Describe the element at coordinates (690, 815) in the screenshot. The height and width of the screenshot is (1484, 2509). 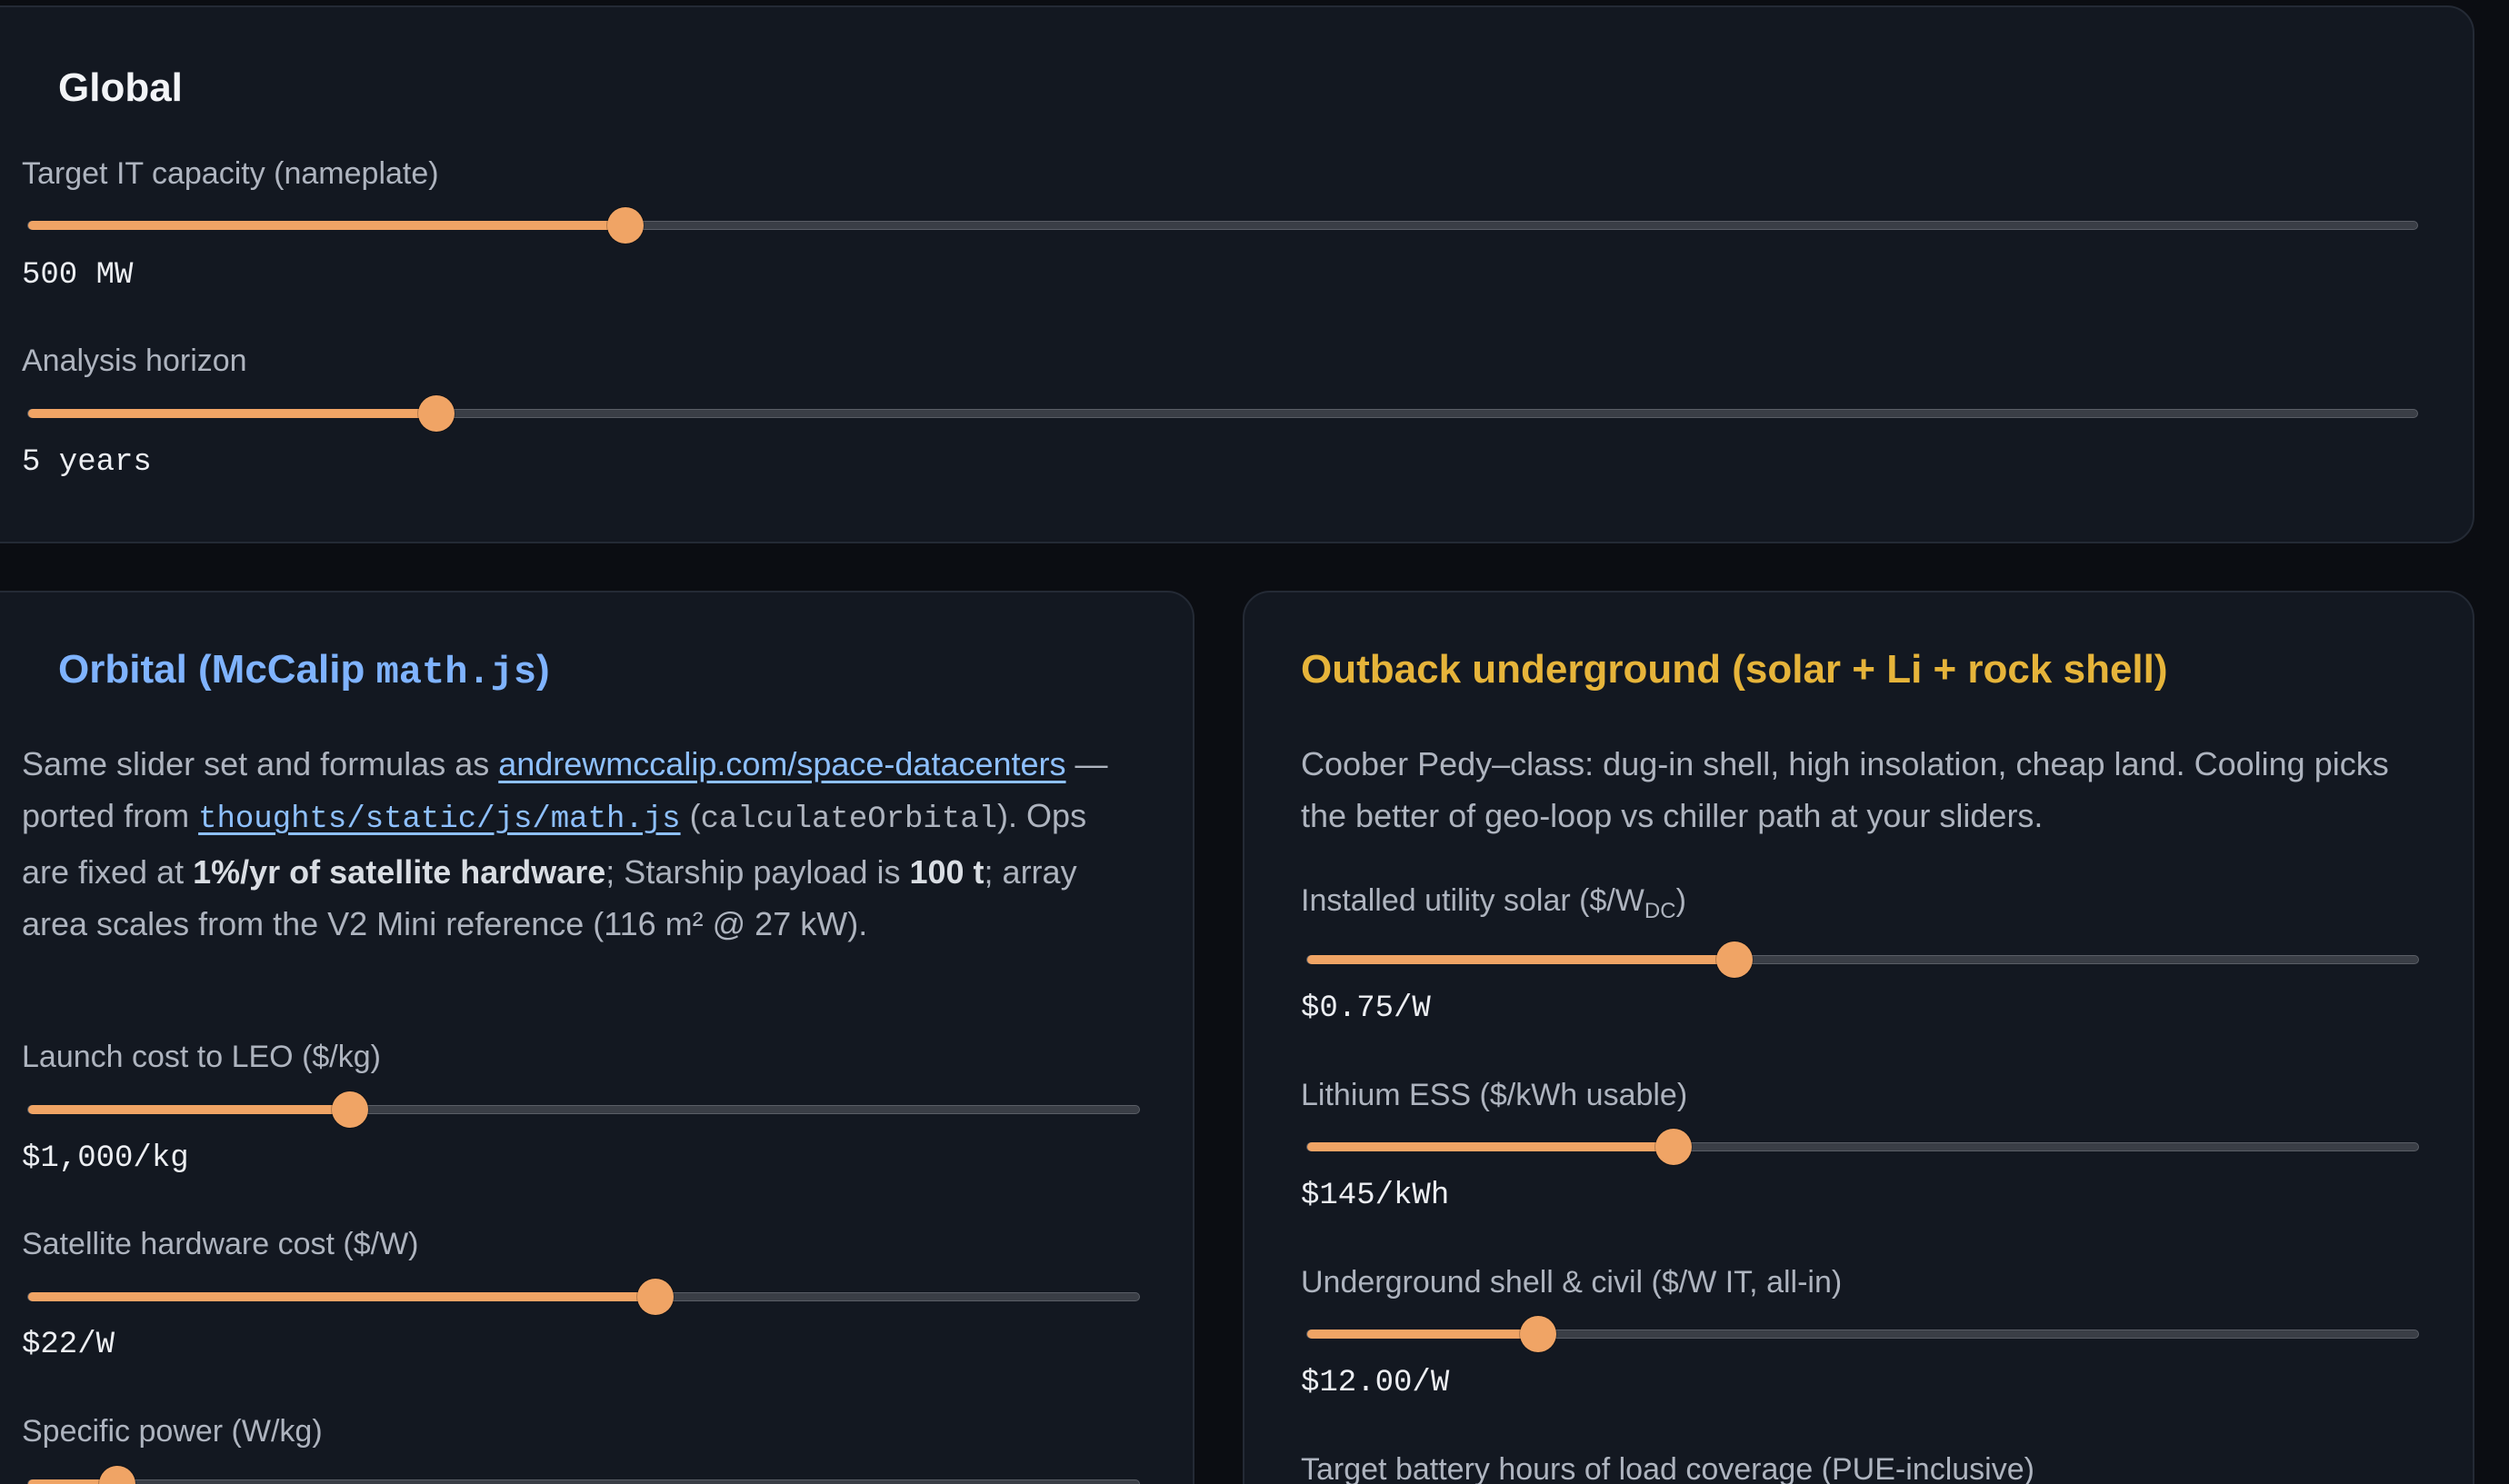
I see `desc-text: (` at that location.